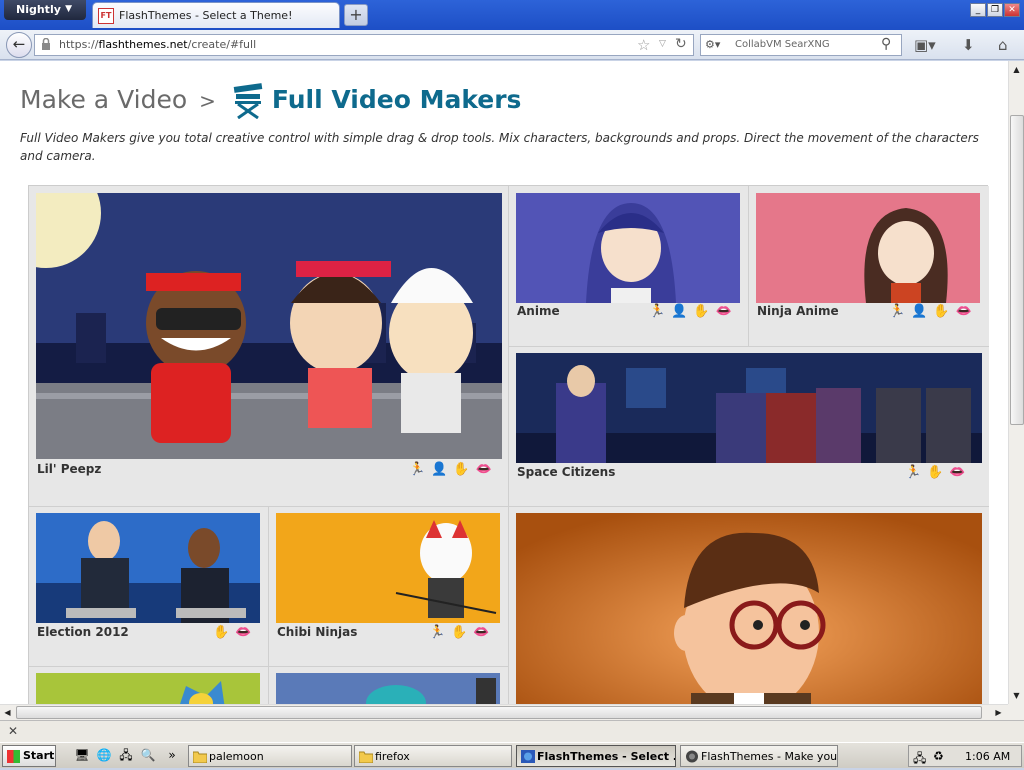 This screenshot has width=1024, height=770. I want to click on history-dropdown-icon: ▽, so click(662, 44).